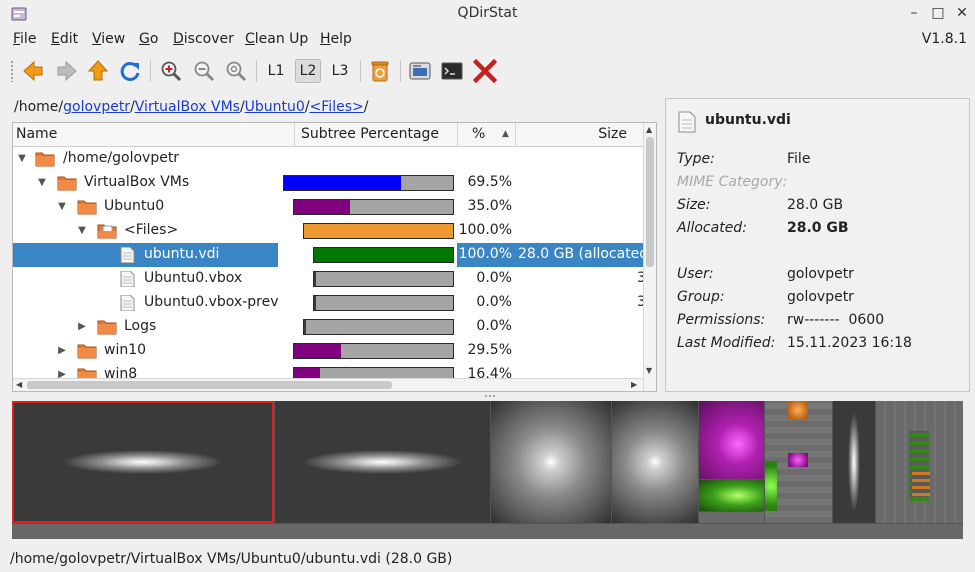  What do you see at coordinates (154, 135) in the screenshot?
I see `column-name: Name` at bounding box center [154, 135].